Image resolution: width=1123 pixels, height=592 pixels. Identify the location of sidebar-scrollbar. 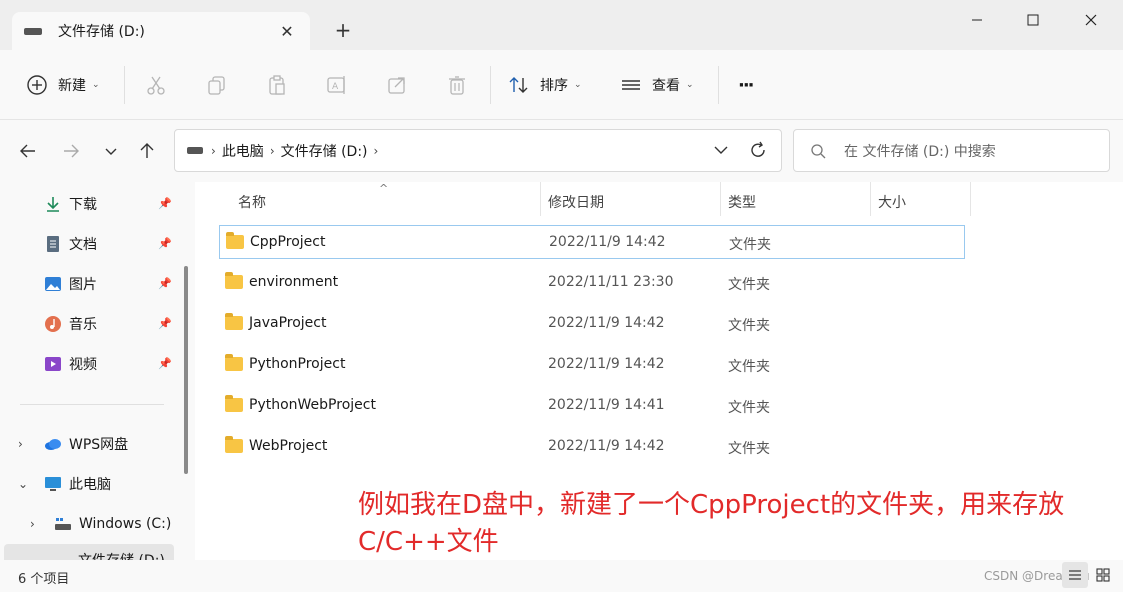
(186, 370).